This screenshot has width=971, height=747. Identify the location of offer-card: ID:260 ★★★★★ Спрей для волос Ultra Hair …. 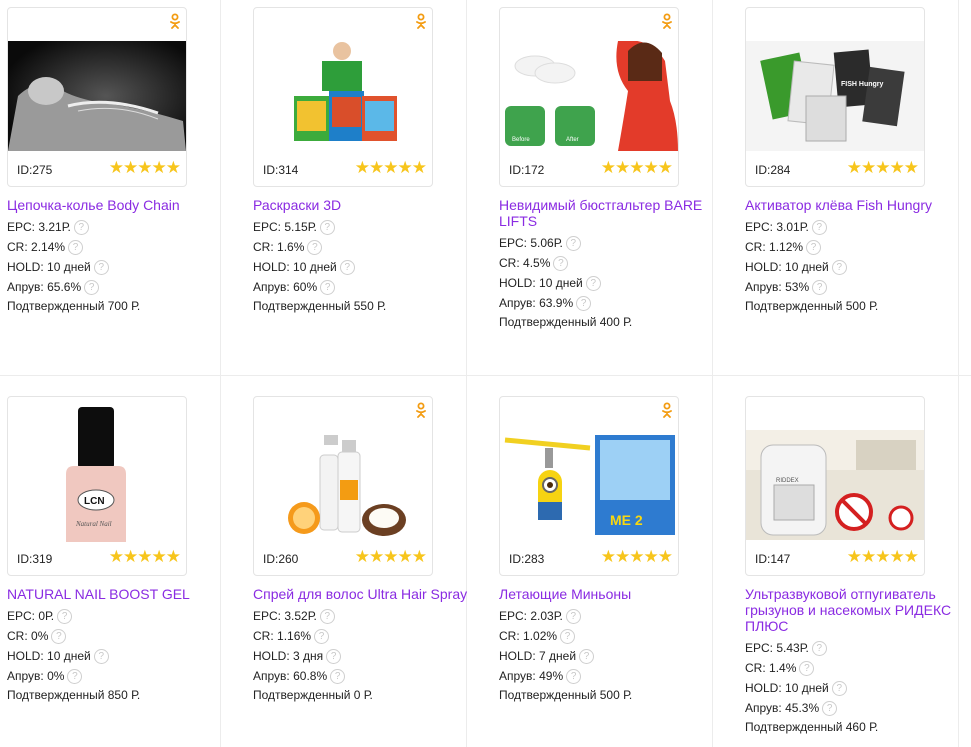
(373, 550).